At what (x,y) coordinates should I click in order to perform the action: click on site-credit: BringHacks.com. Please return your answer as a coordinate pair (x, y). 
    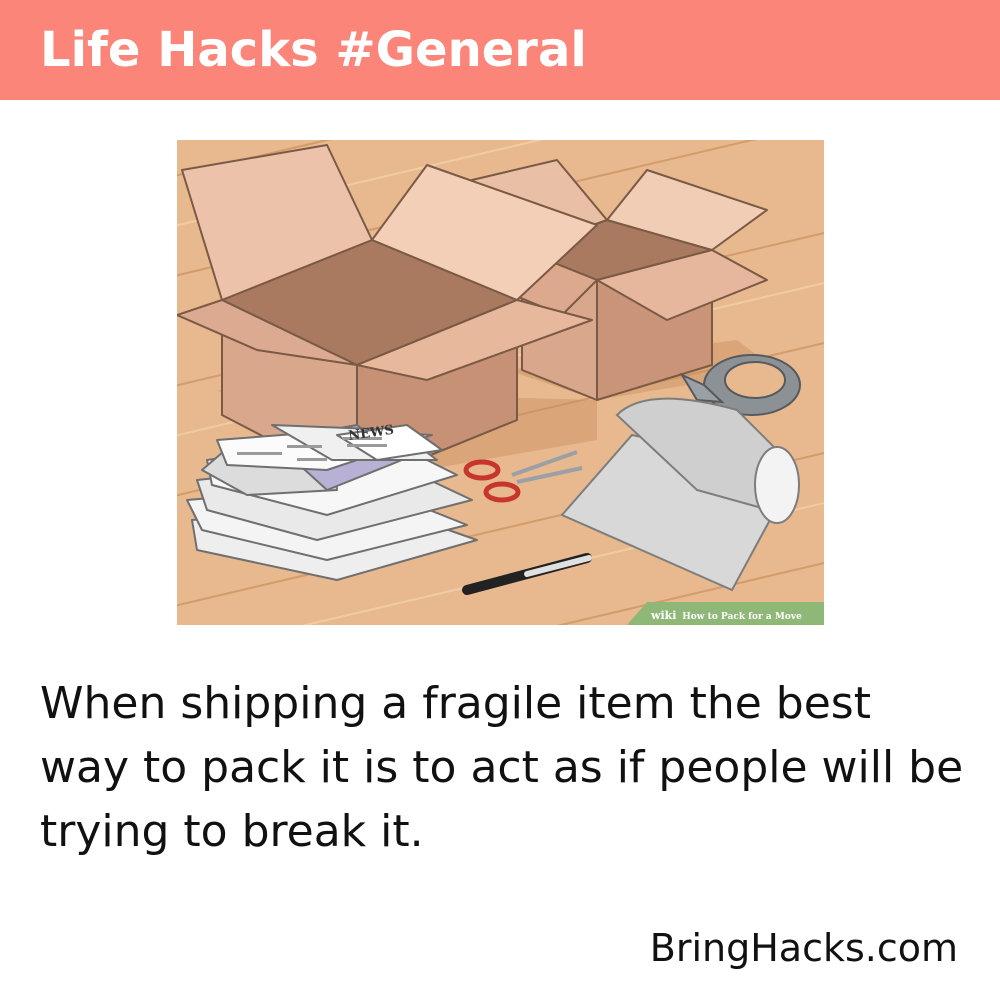
    Looking at the image, I should click on (803, 948).